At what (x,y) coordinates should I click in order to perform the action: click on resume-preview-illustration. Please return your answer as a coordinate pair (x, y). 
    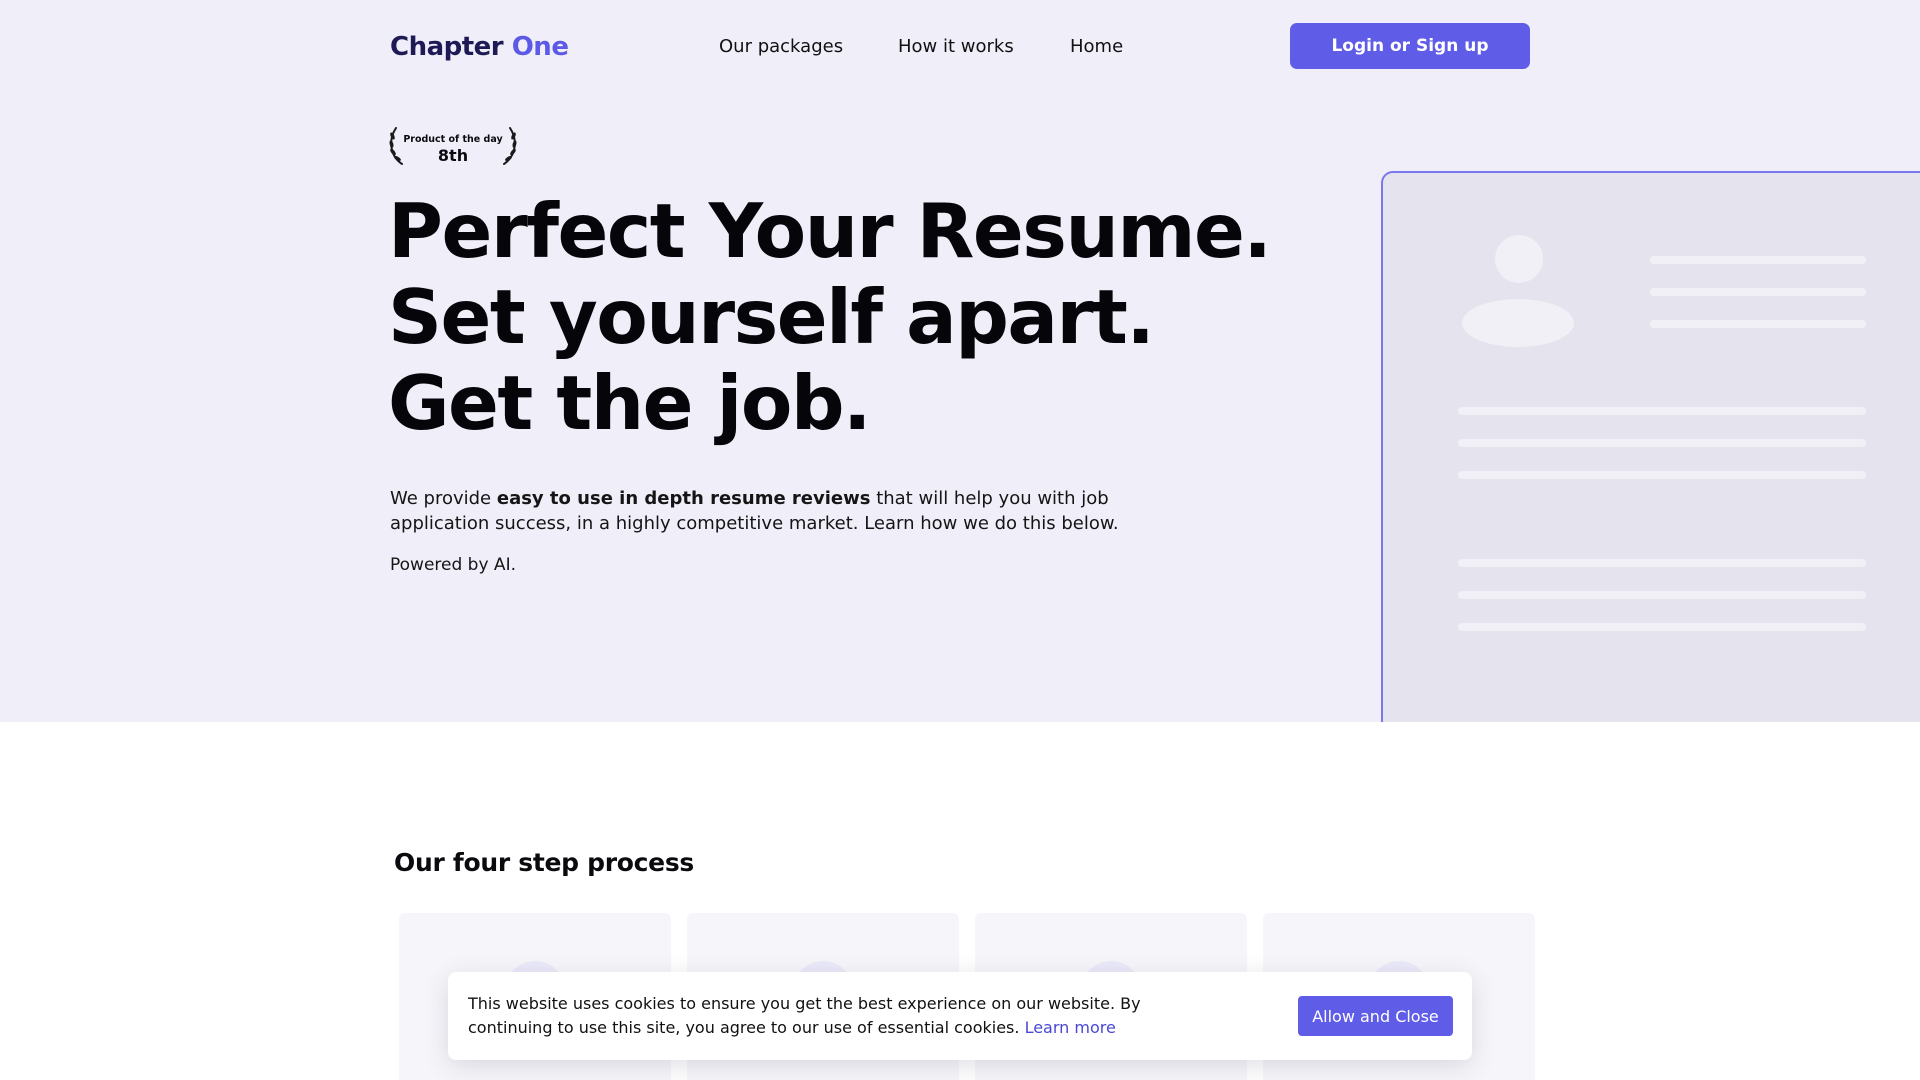
    Looking at the image, I should click on (1650, 446).